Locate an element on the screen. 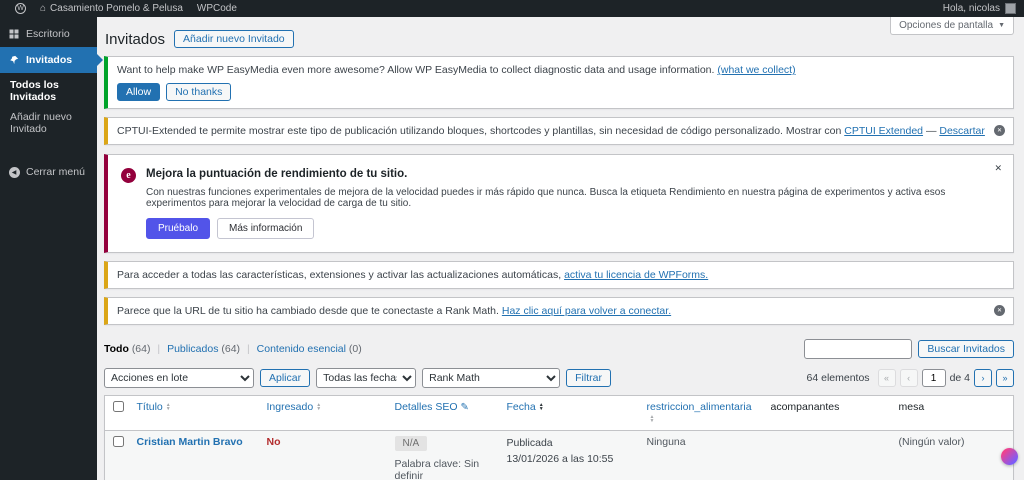 This screenshot has width=1024, height=480. screen-options-label: Opciones de pantalla is located at coordinates (946, 25).